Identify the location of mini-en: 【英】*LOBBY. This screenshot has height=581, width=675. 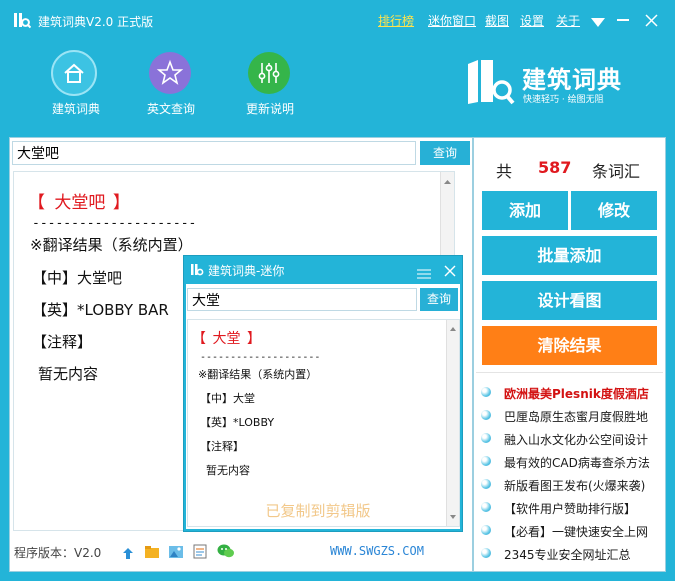
(237, 422).